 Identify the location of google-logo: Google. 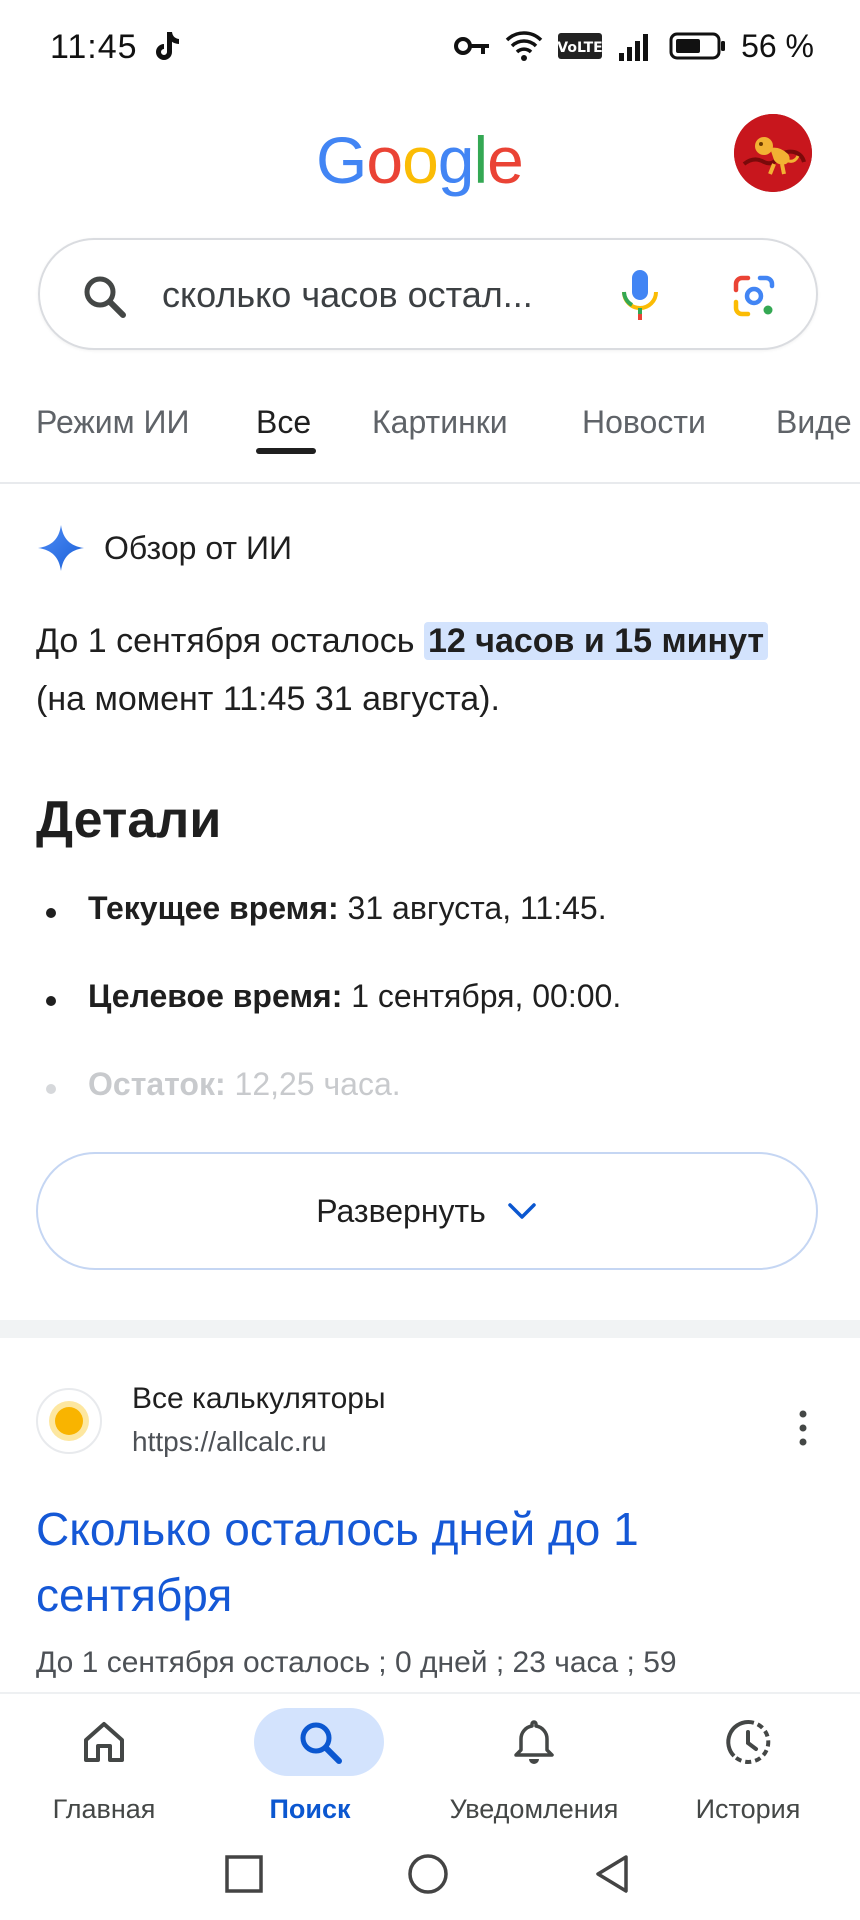
(420, 160).